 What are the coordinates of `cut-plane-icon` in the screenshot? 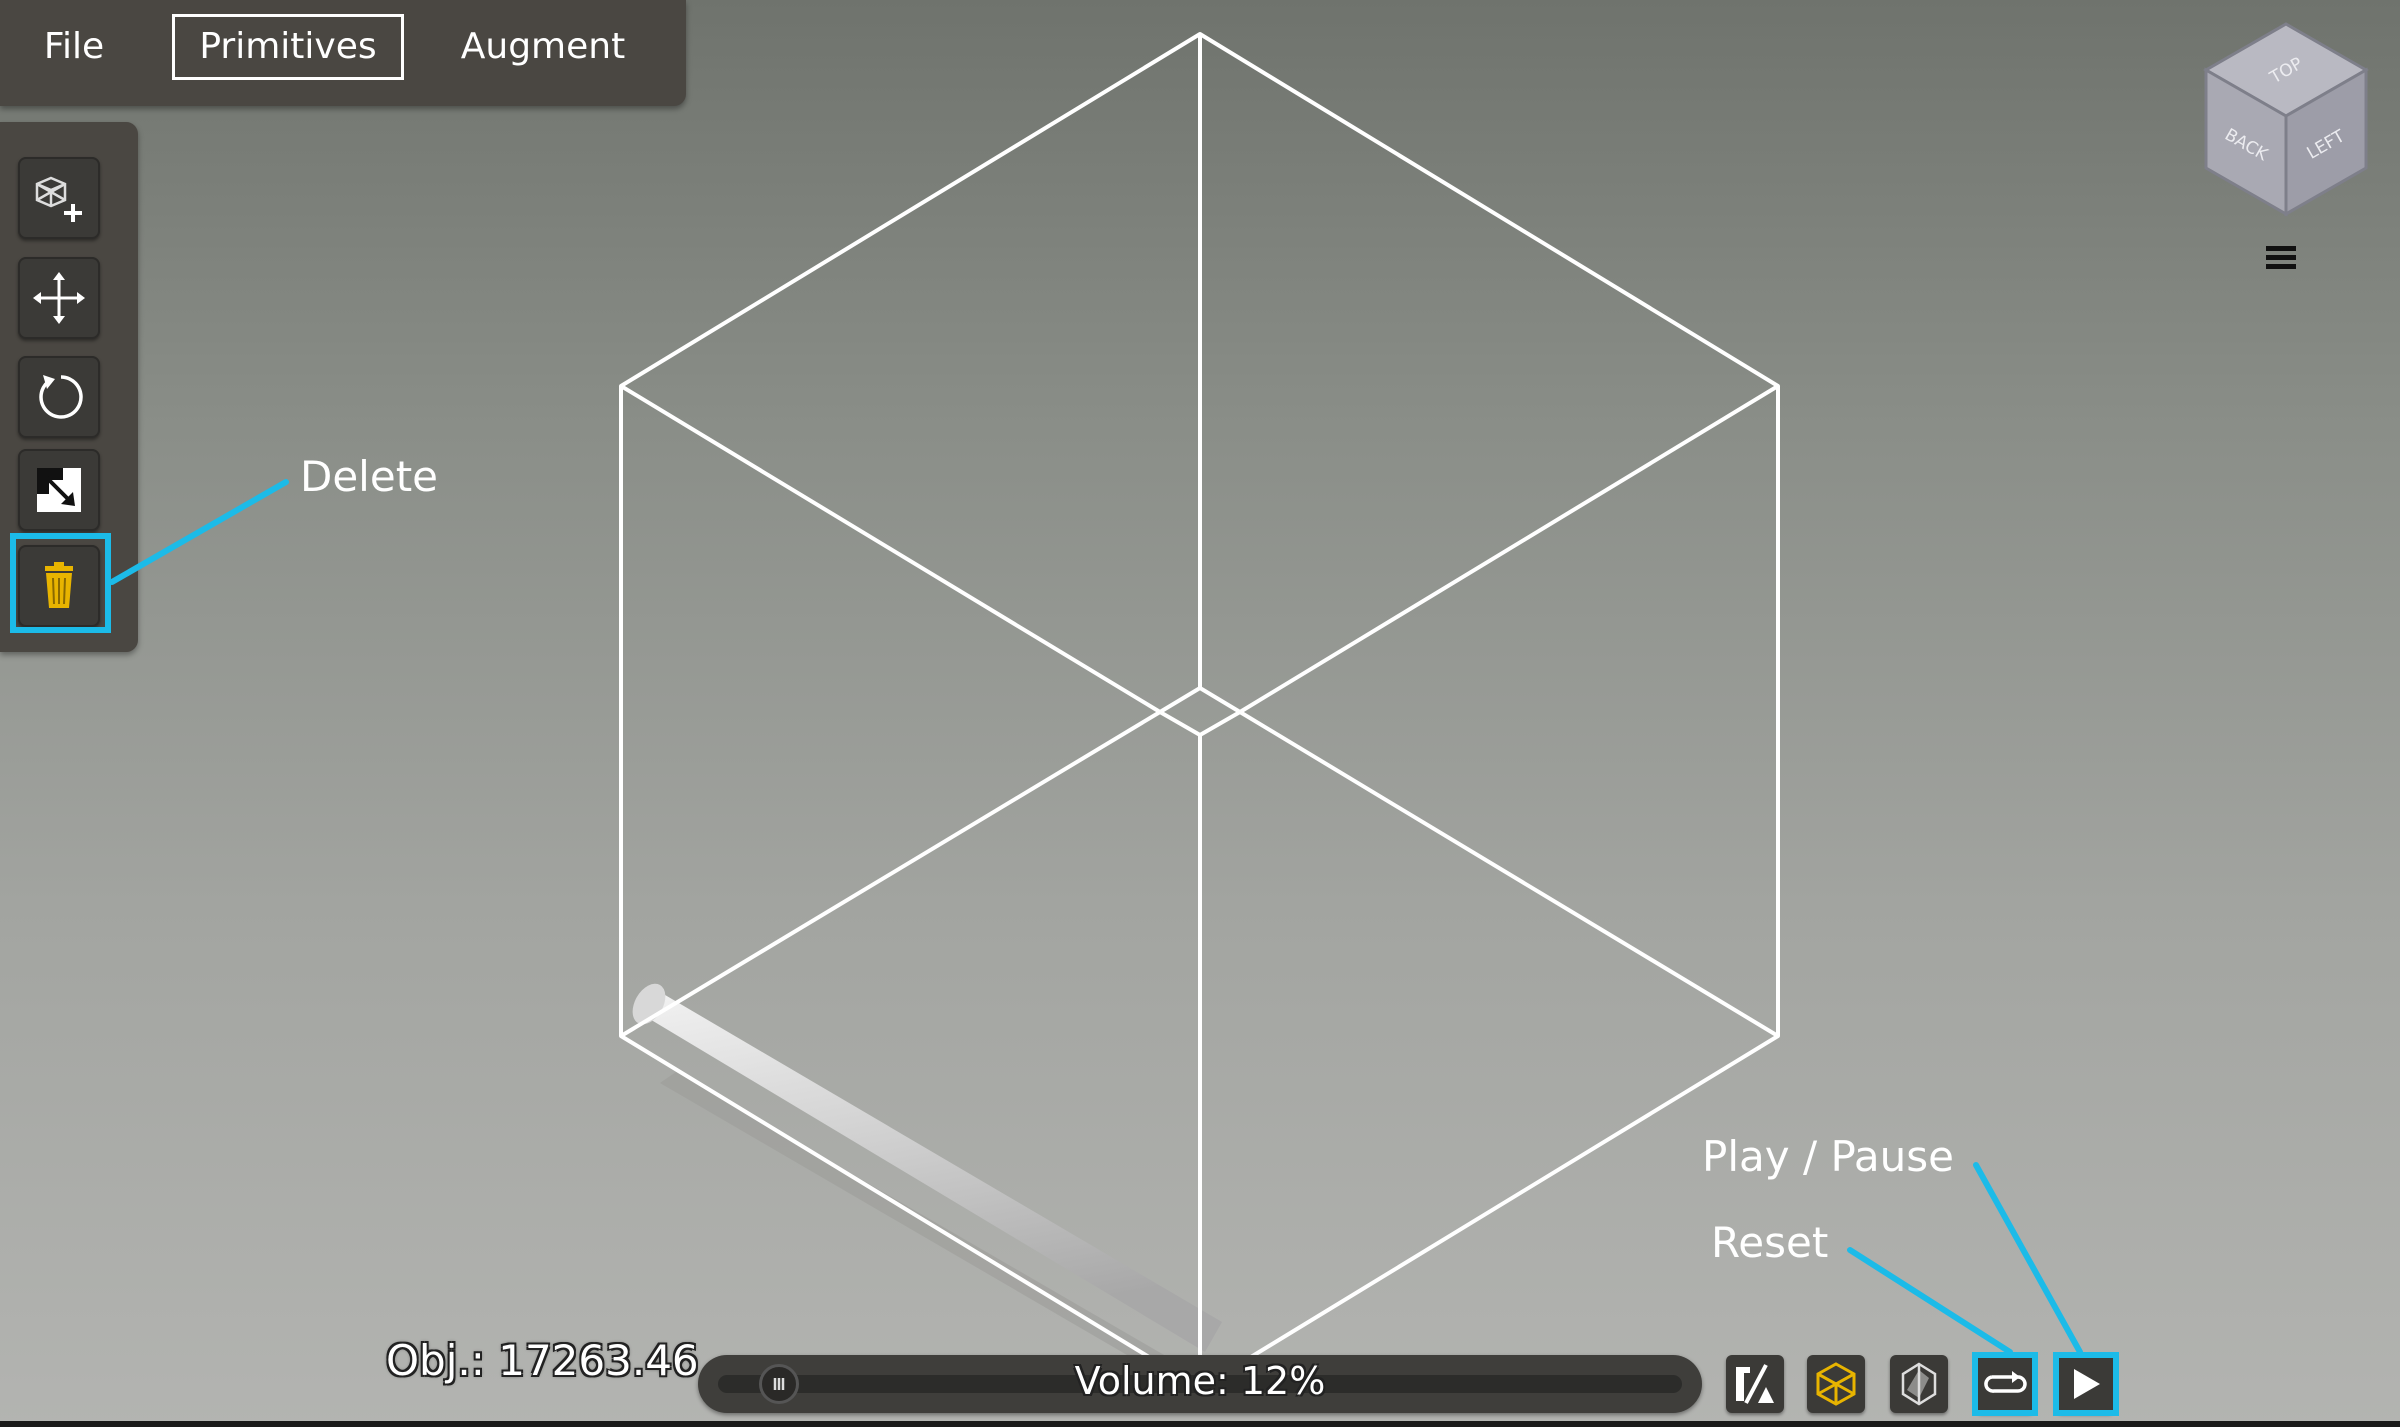 It's located at (1919, 1384).